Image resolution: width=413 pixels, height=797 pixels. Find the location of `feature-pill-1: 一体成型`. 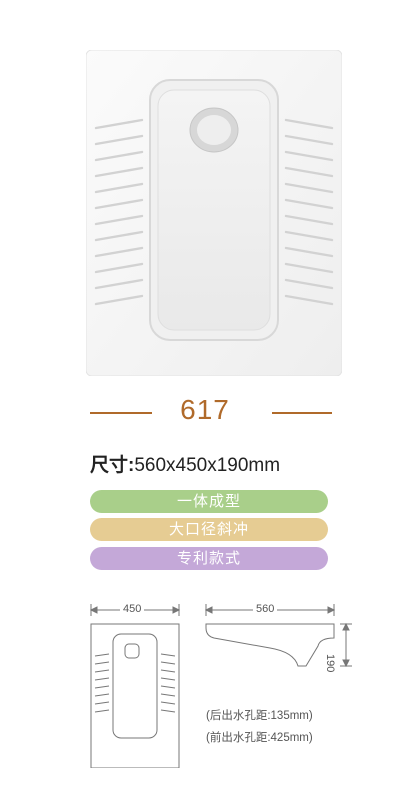

feature-pill-1: 一体成型 is located at coordinates (209, 501).